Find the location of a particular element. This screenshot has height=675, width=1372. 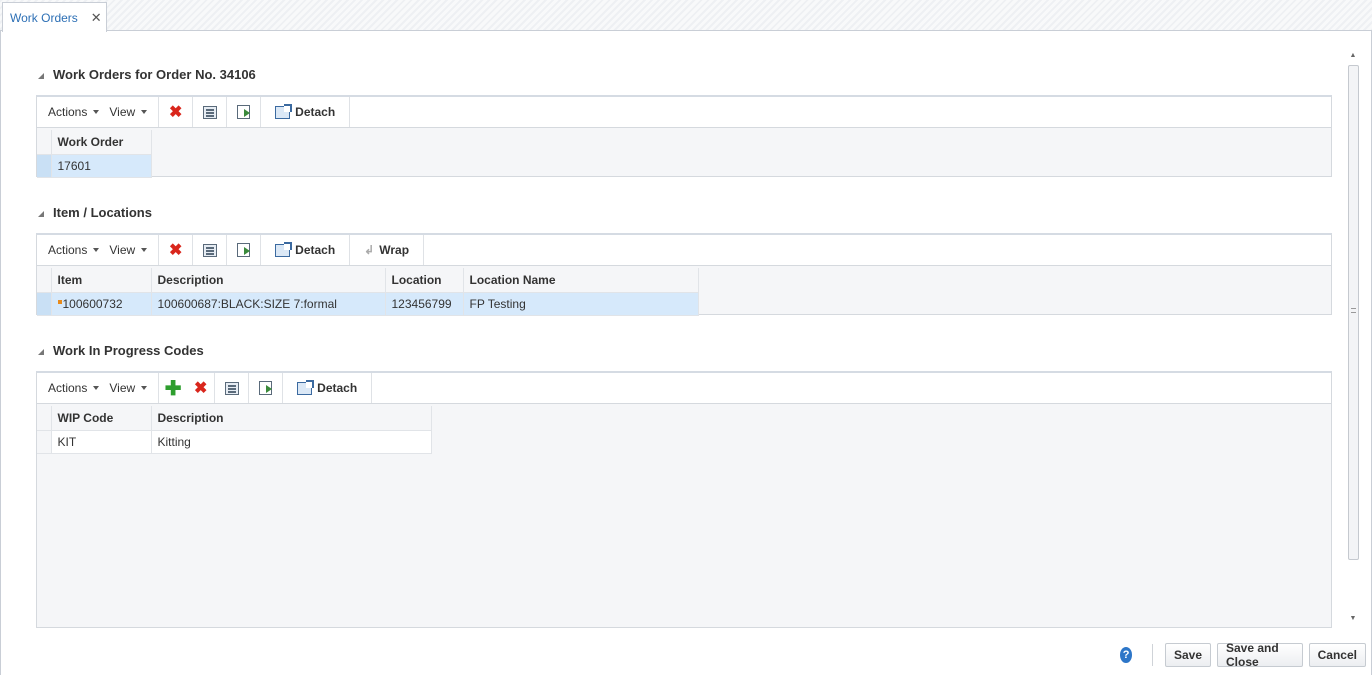

wip-codes-toolbar: Actions View ✚ ✖ Detach is located at coordinates (684, 388).